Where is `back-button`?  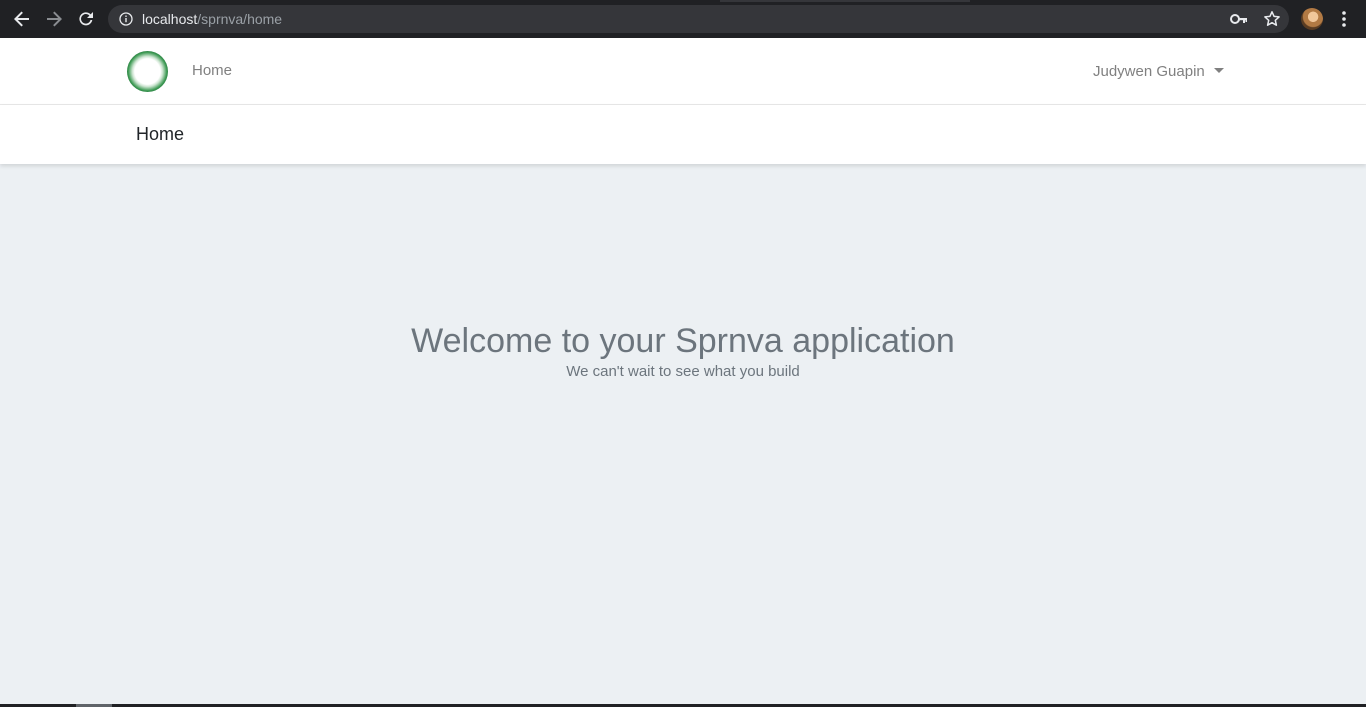
back-button is located at coordinates (22, 19).